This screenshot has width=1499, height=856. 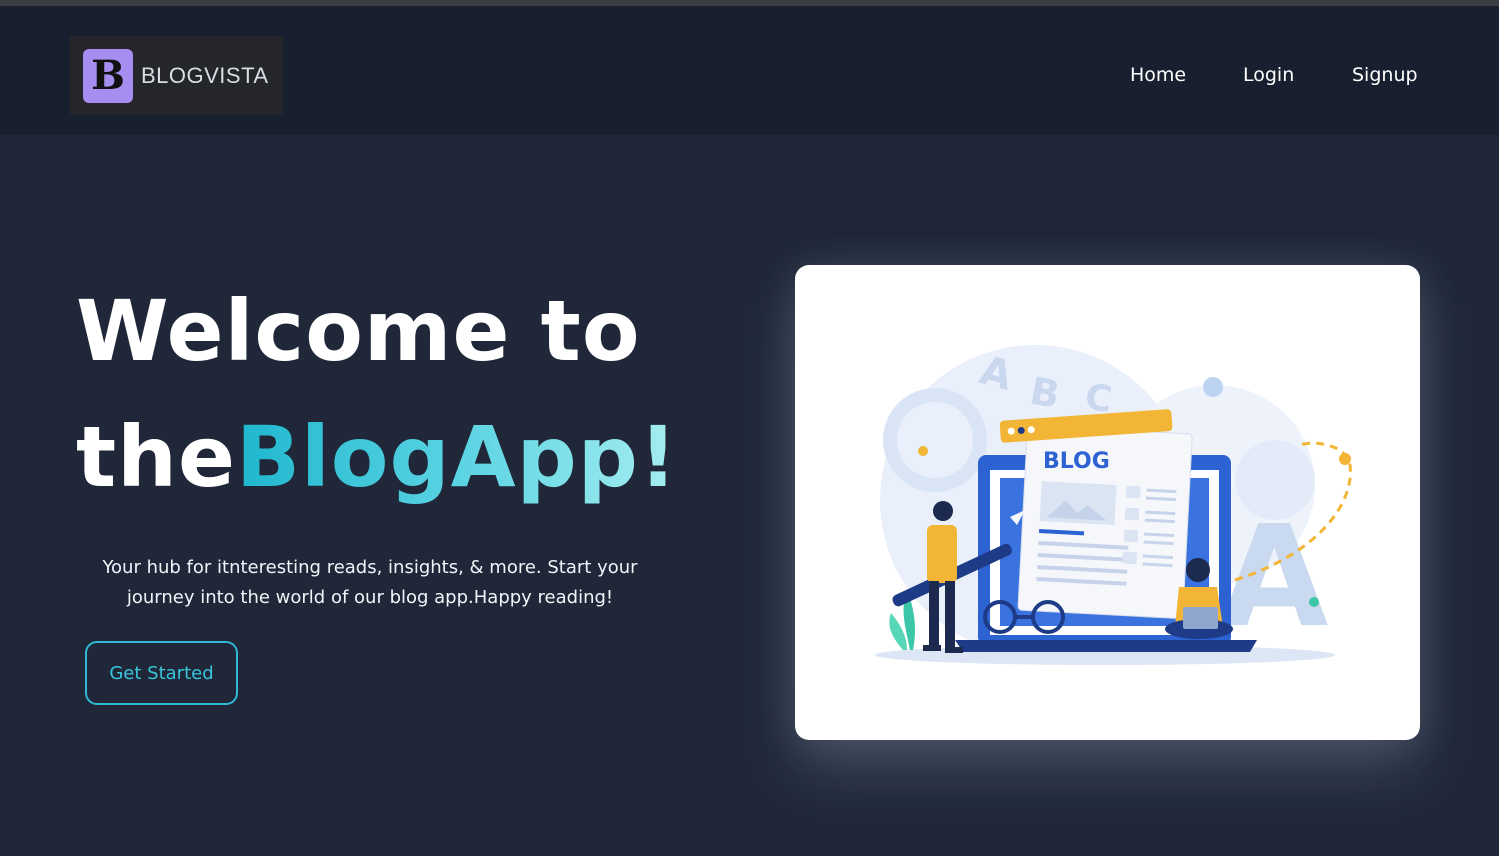 I want to click on get-started-button: Get Started, so click(x=161, y=673).